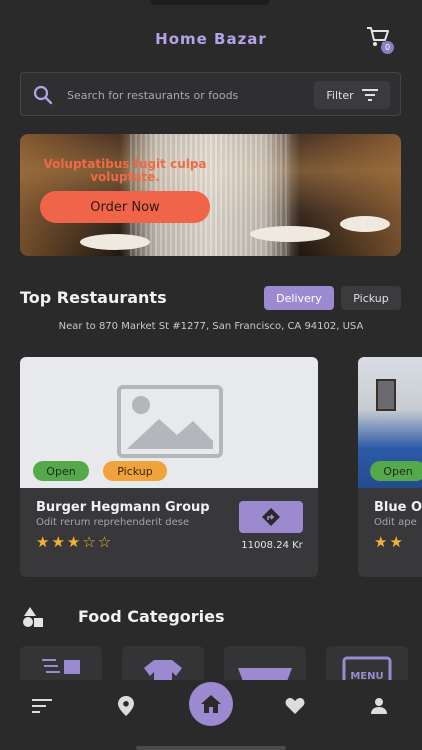 Image resolution: width=422 pixels, height=750 pixels. I want to click on food-categories-title: Food Categories, so click(151, 616).